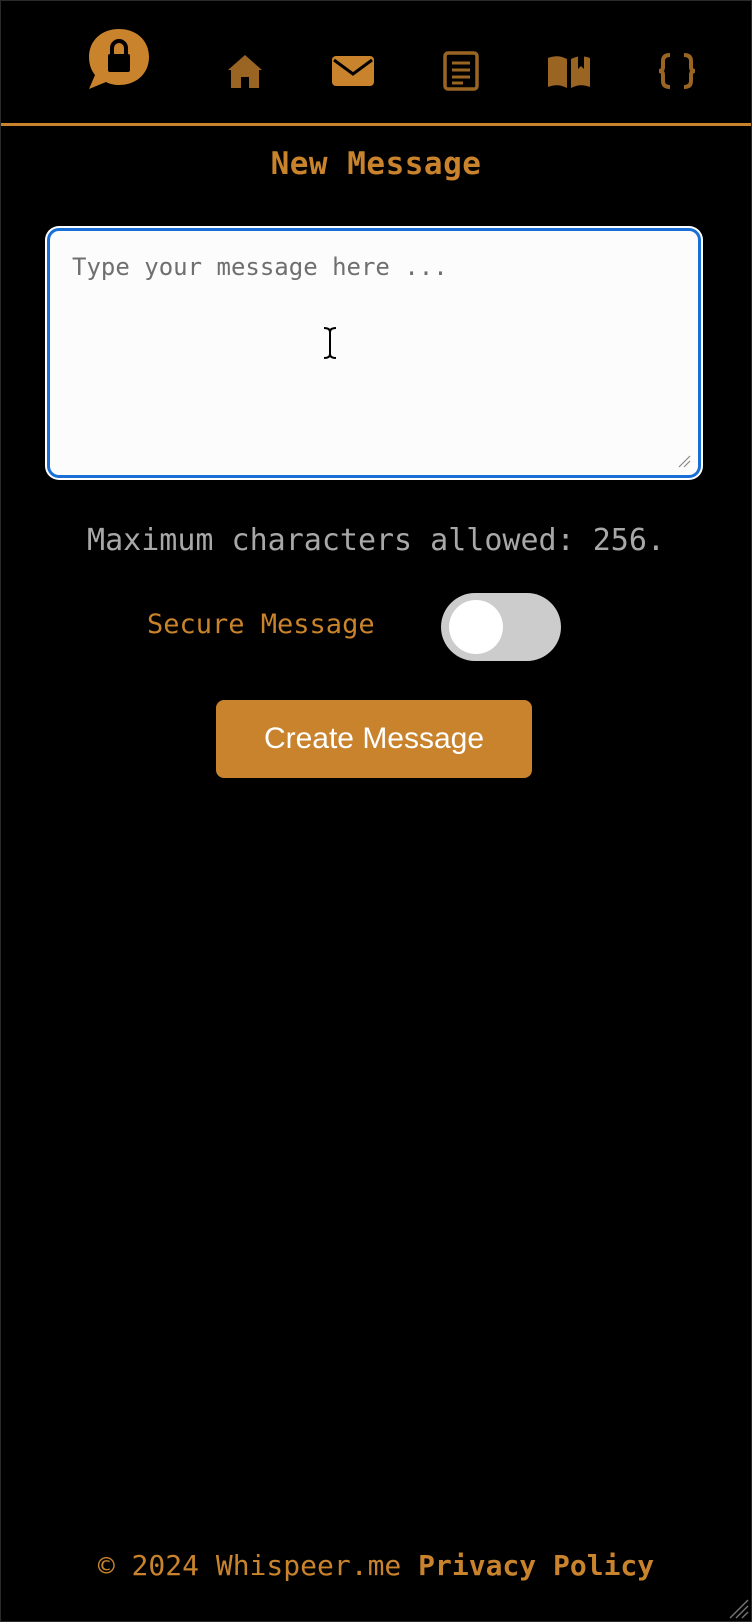 This screenshot has width=752, height=1622. Describe the element at coordinates (476, 627) in the screenshot. I see `toggle-knob` at that location.